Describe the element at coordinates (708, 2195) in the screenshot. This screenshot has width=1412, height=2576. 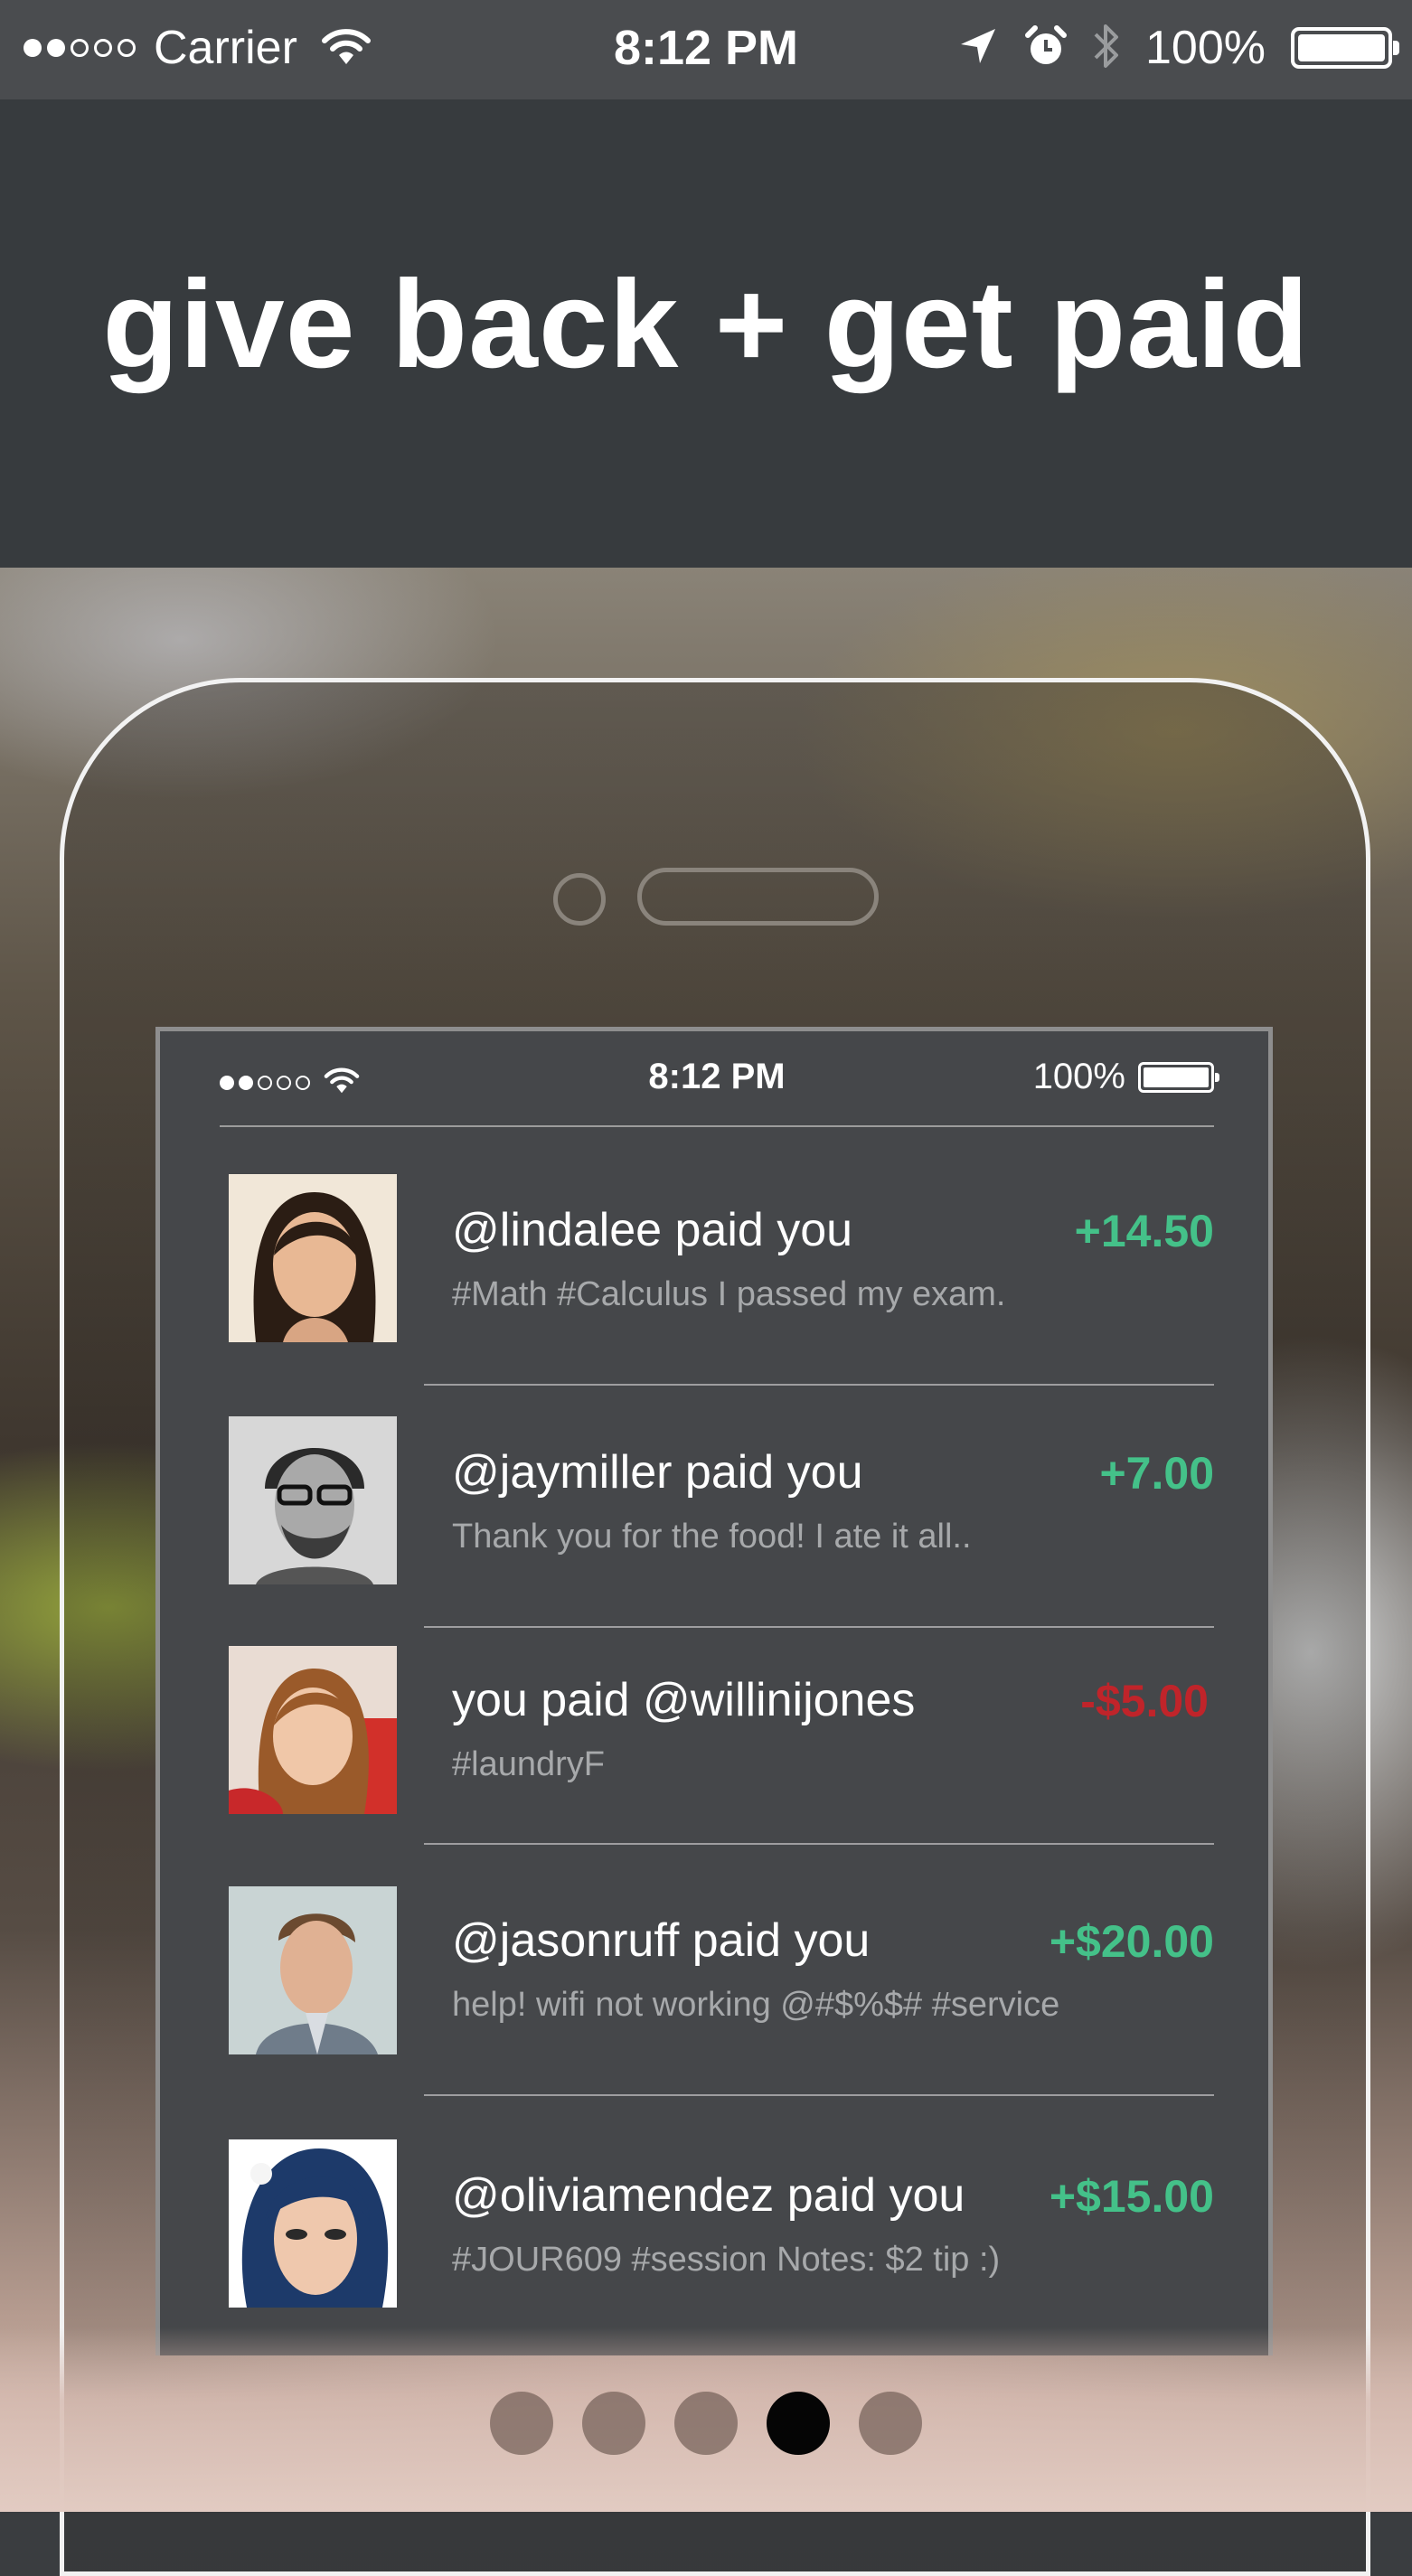
I see `feed-title: @oliviamendez paid you` at that location.